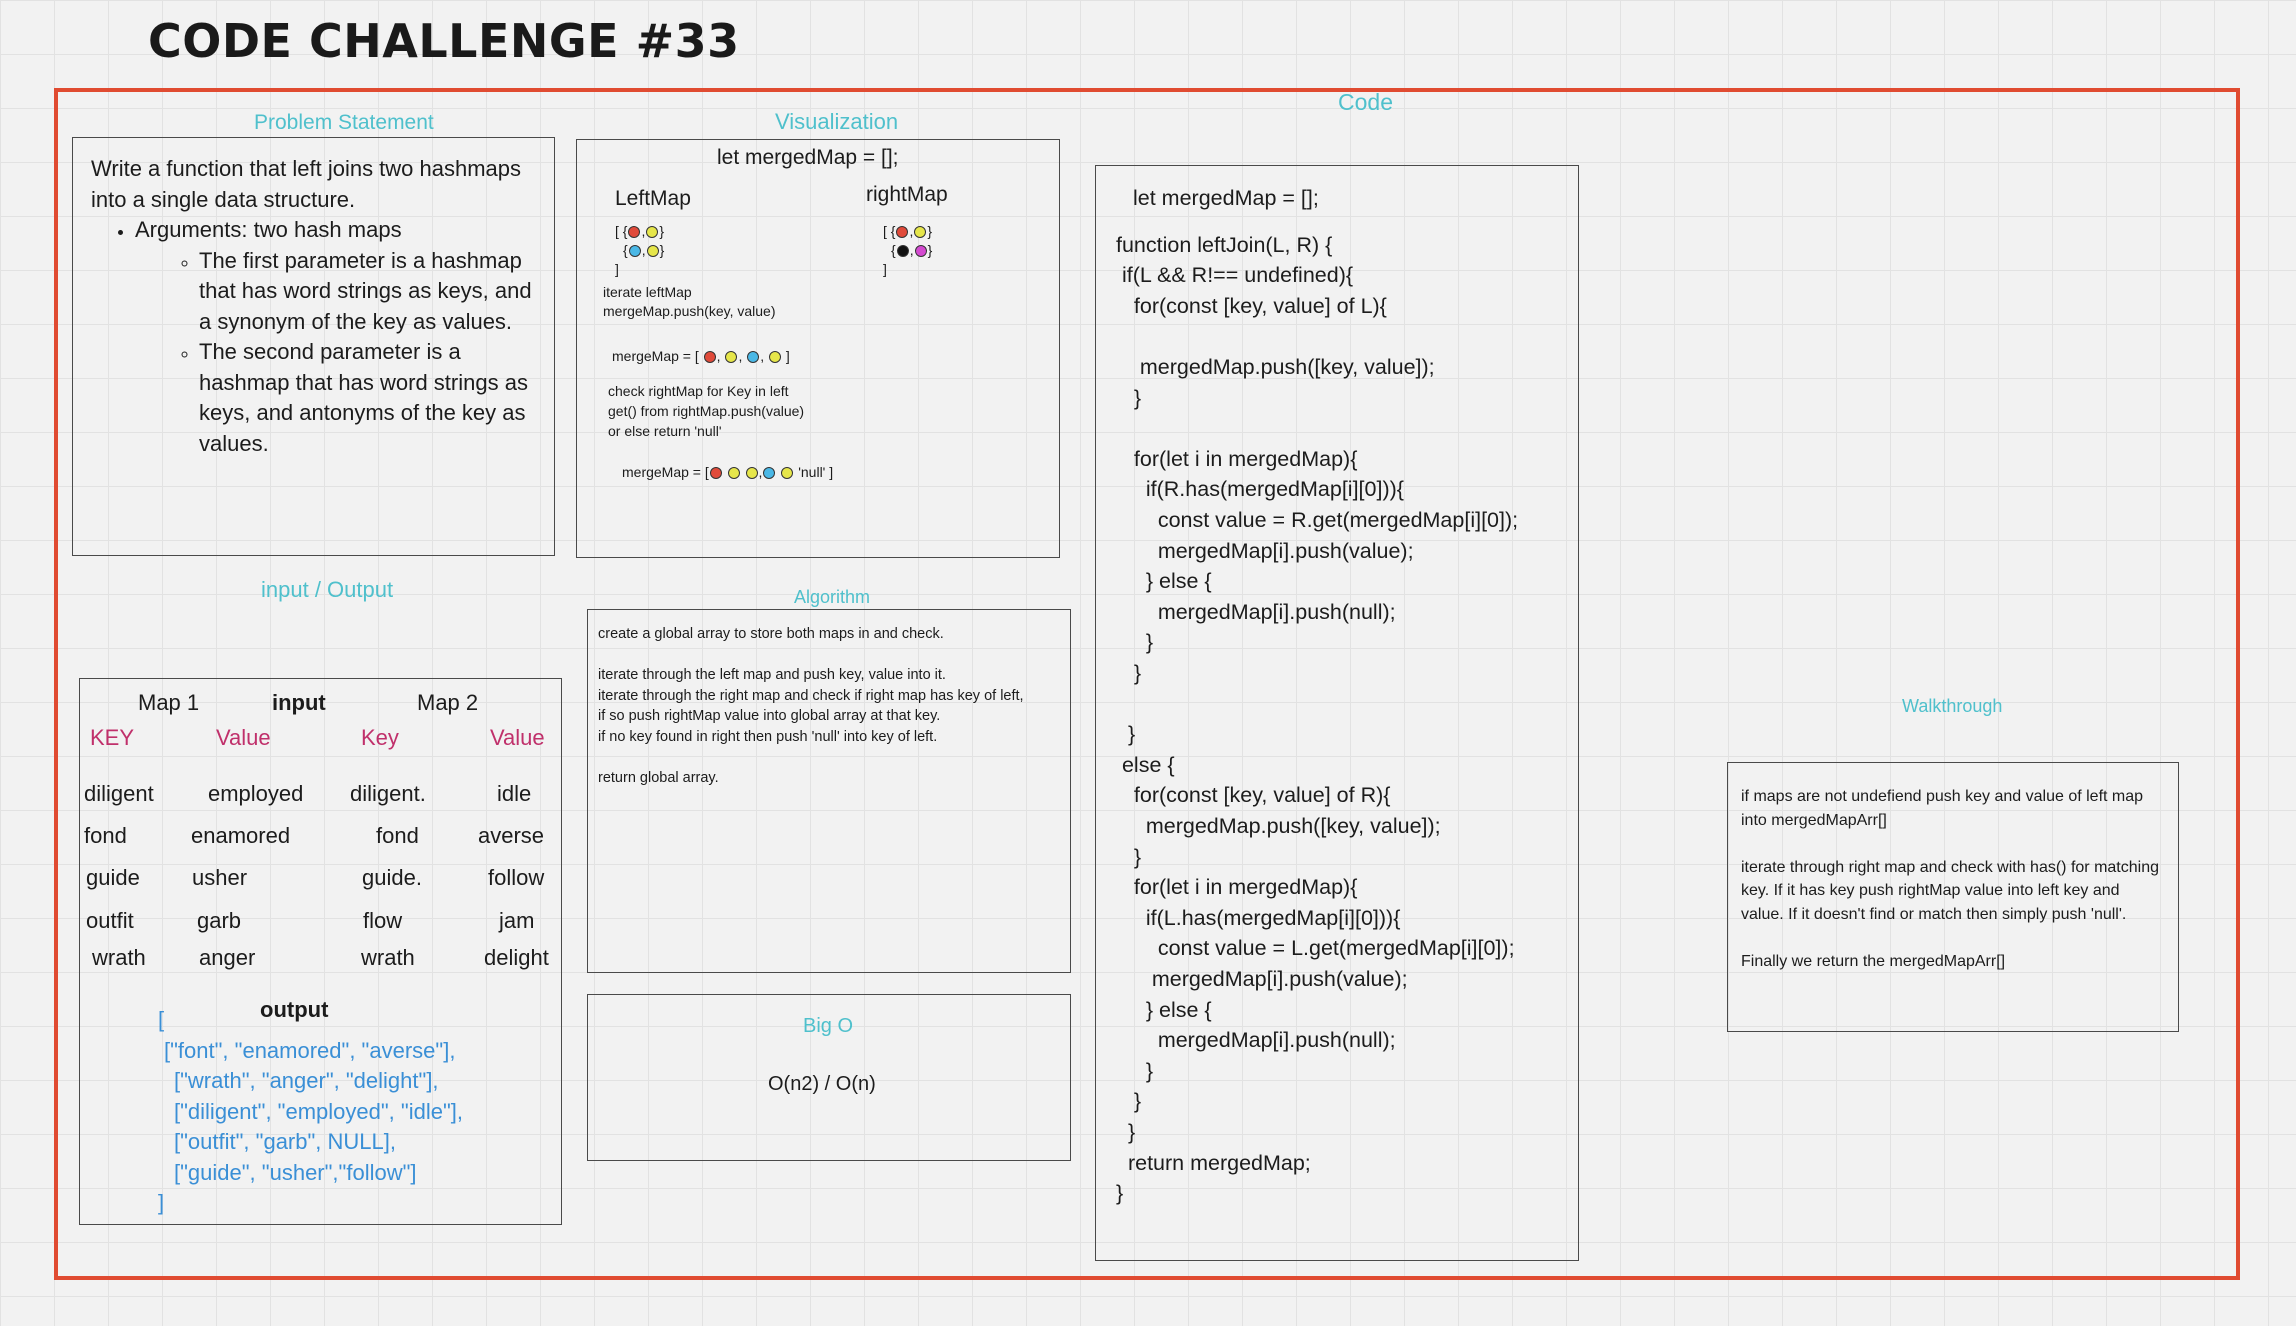 The width and height of the screenshot is (2296, 1326). I want to click on viz-merge-row-2: mergeMap = [ , 'null' ], so click(727, 472).